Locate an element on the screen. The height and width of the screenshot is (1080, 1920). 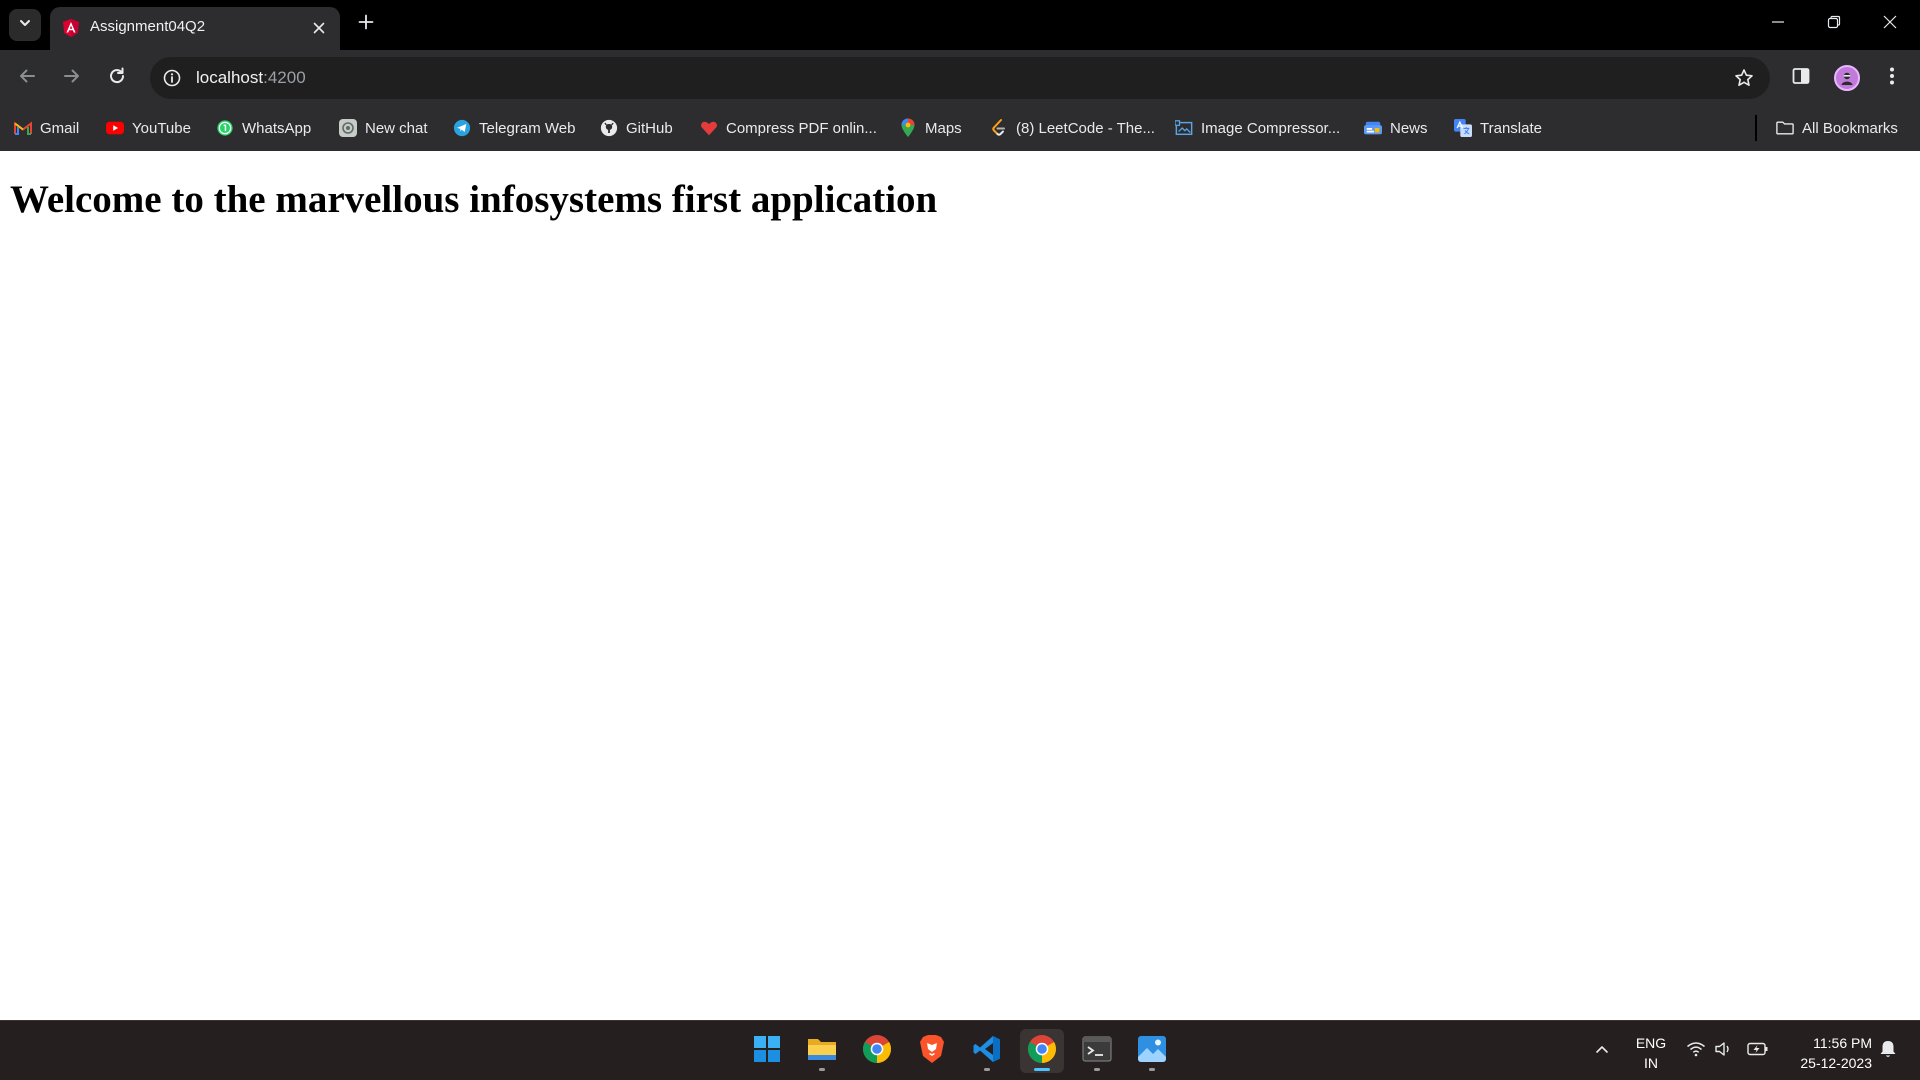
tray-battery is located at coordinates (1758, 1051).